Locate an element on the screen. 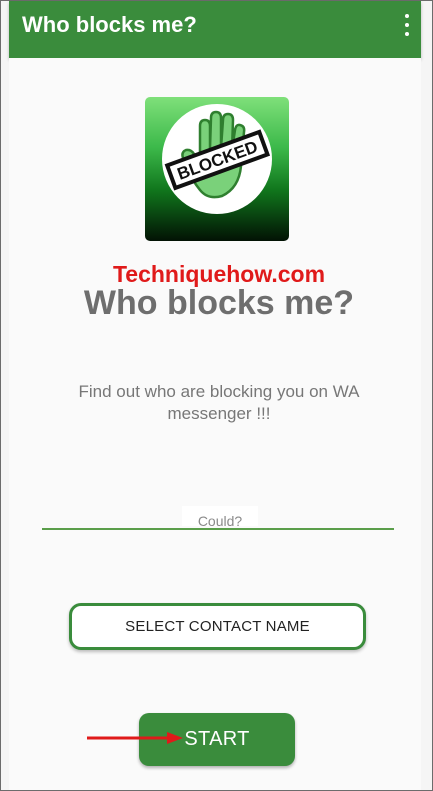 Image resolution: width=433 pixels, height=791 pixels. contact-input: Could? is located at coordinates (220, 516).